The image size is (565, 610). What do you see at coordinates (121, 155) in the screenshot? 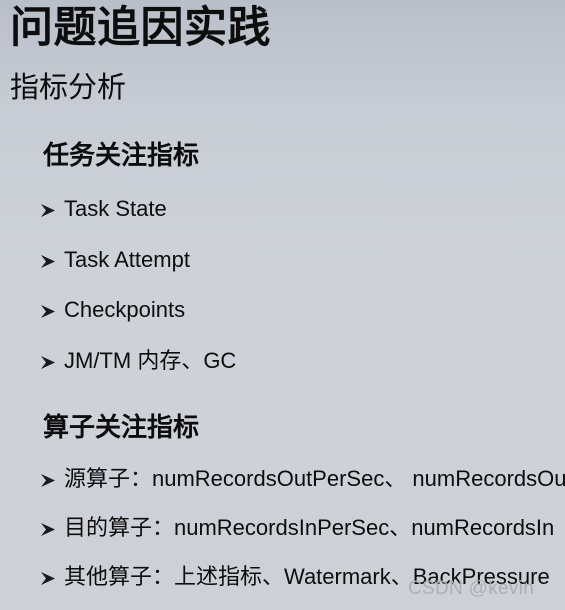
I see `section-heading-tasks: 任务关注指标` at bounding box center [121, 155].